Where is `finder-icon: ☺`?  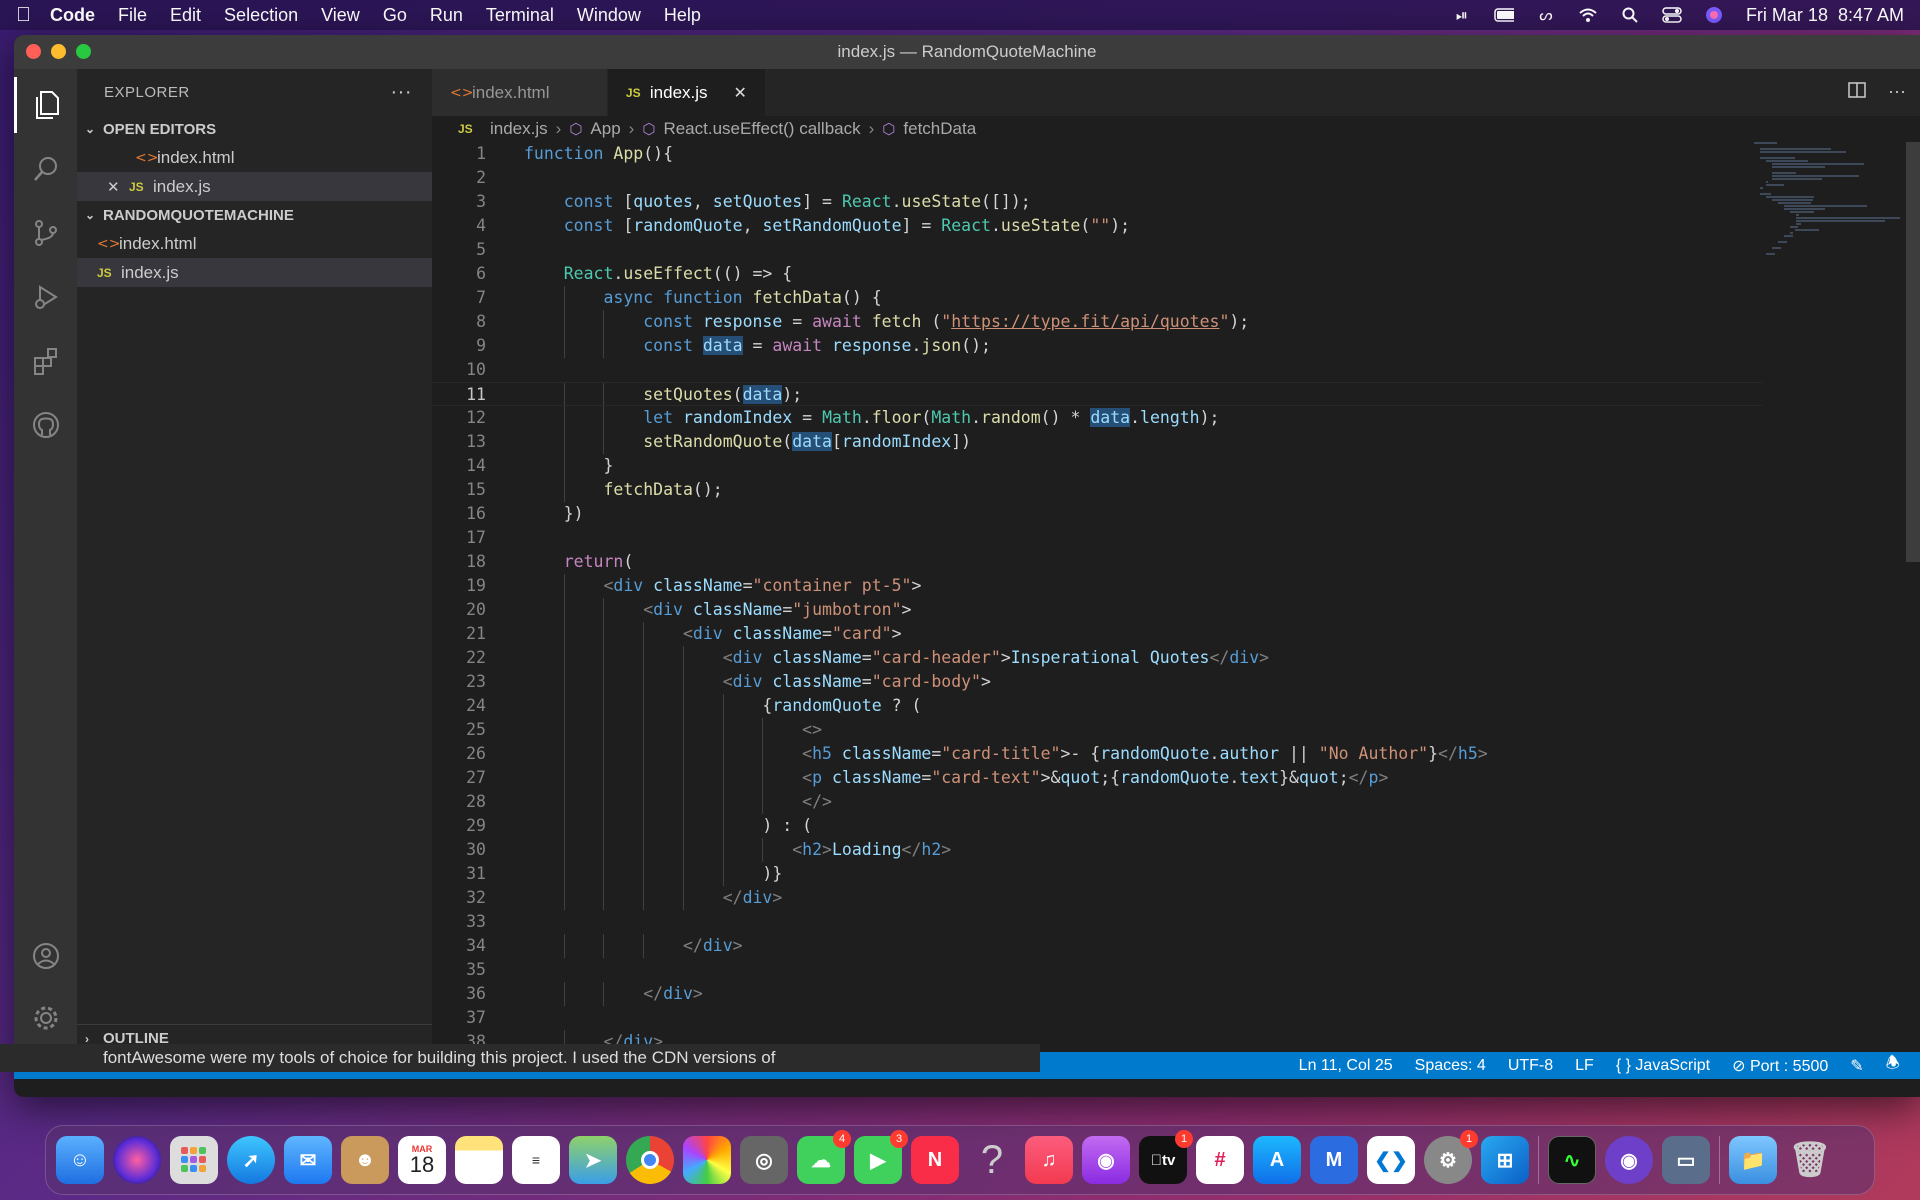
finder-icon: ☺ is located at coordinates (80, 1160).